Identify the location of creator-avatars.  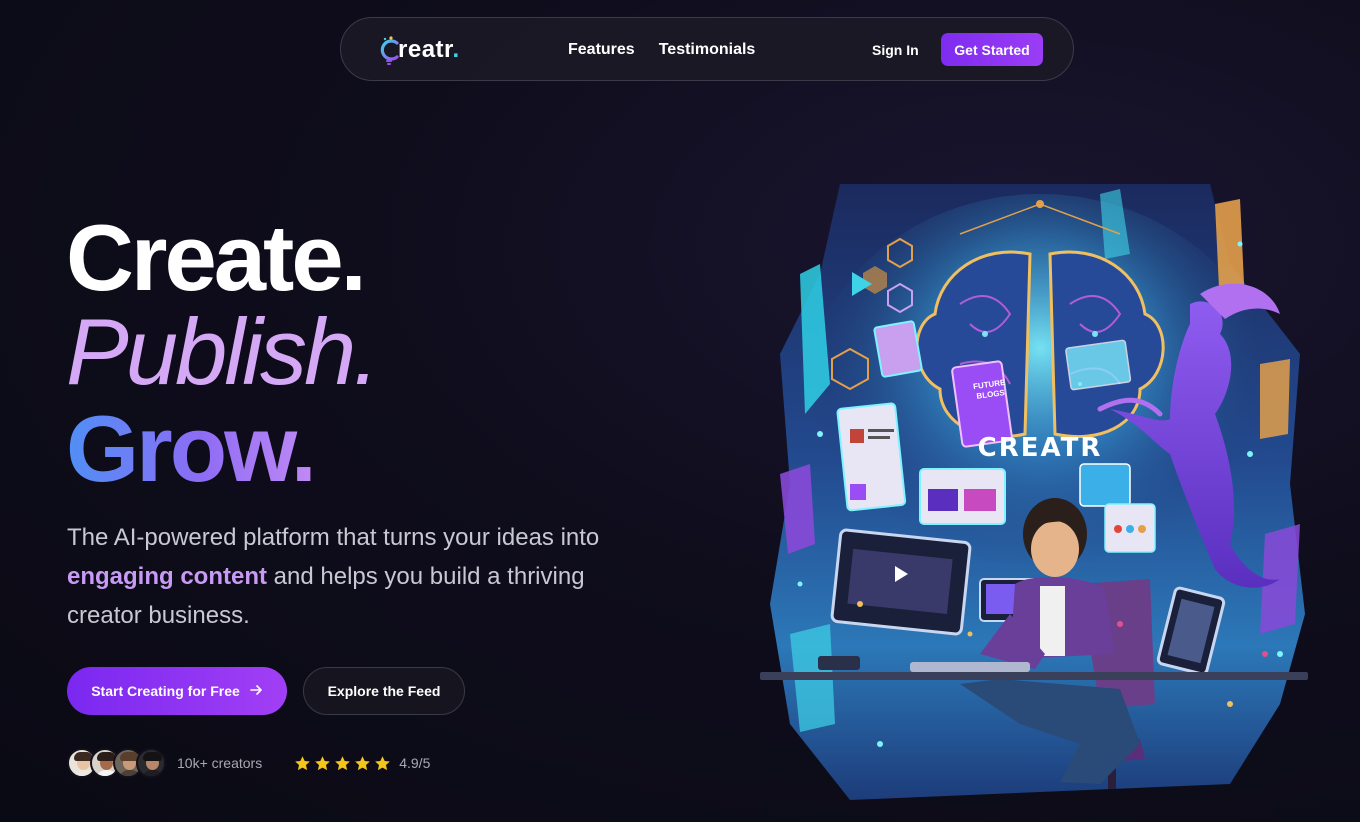
(116, 763).